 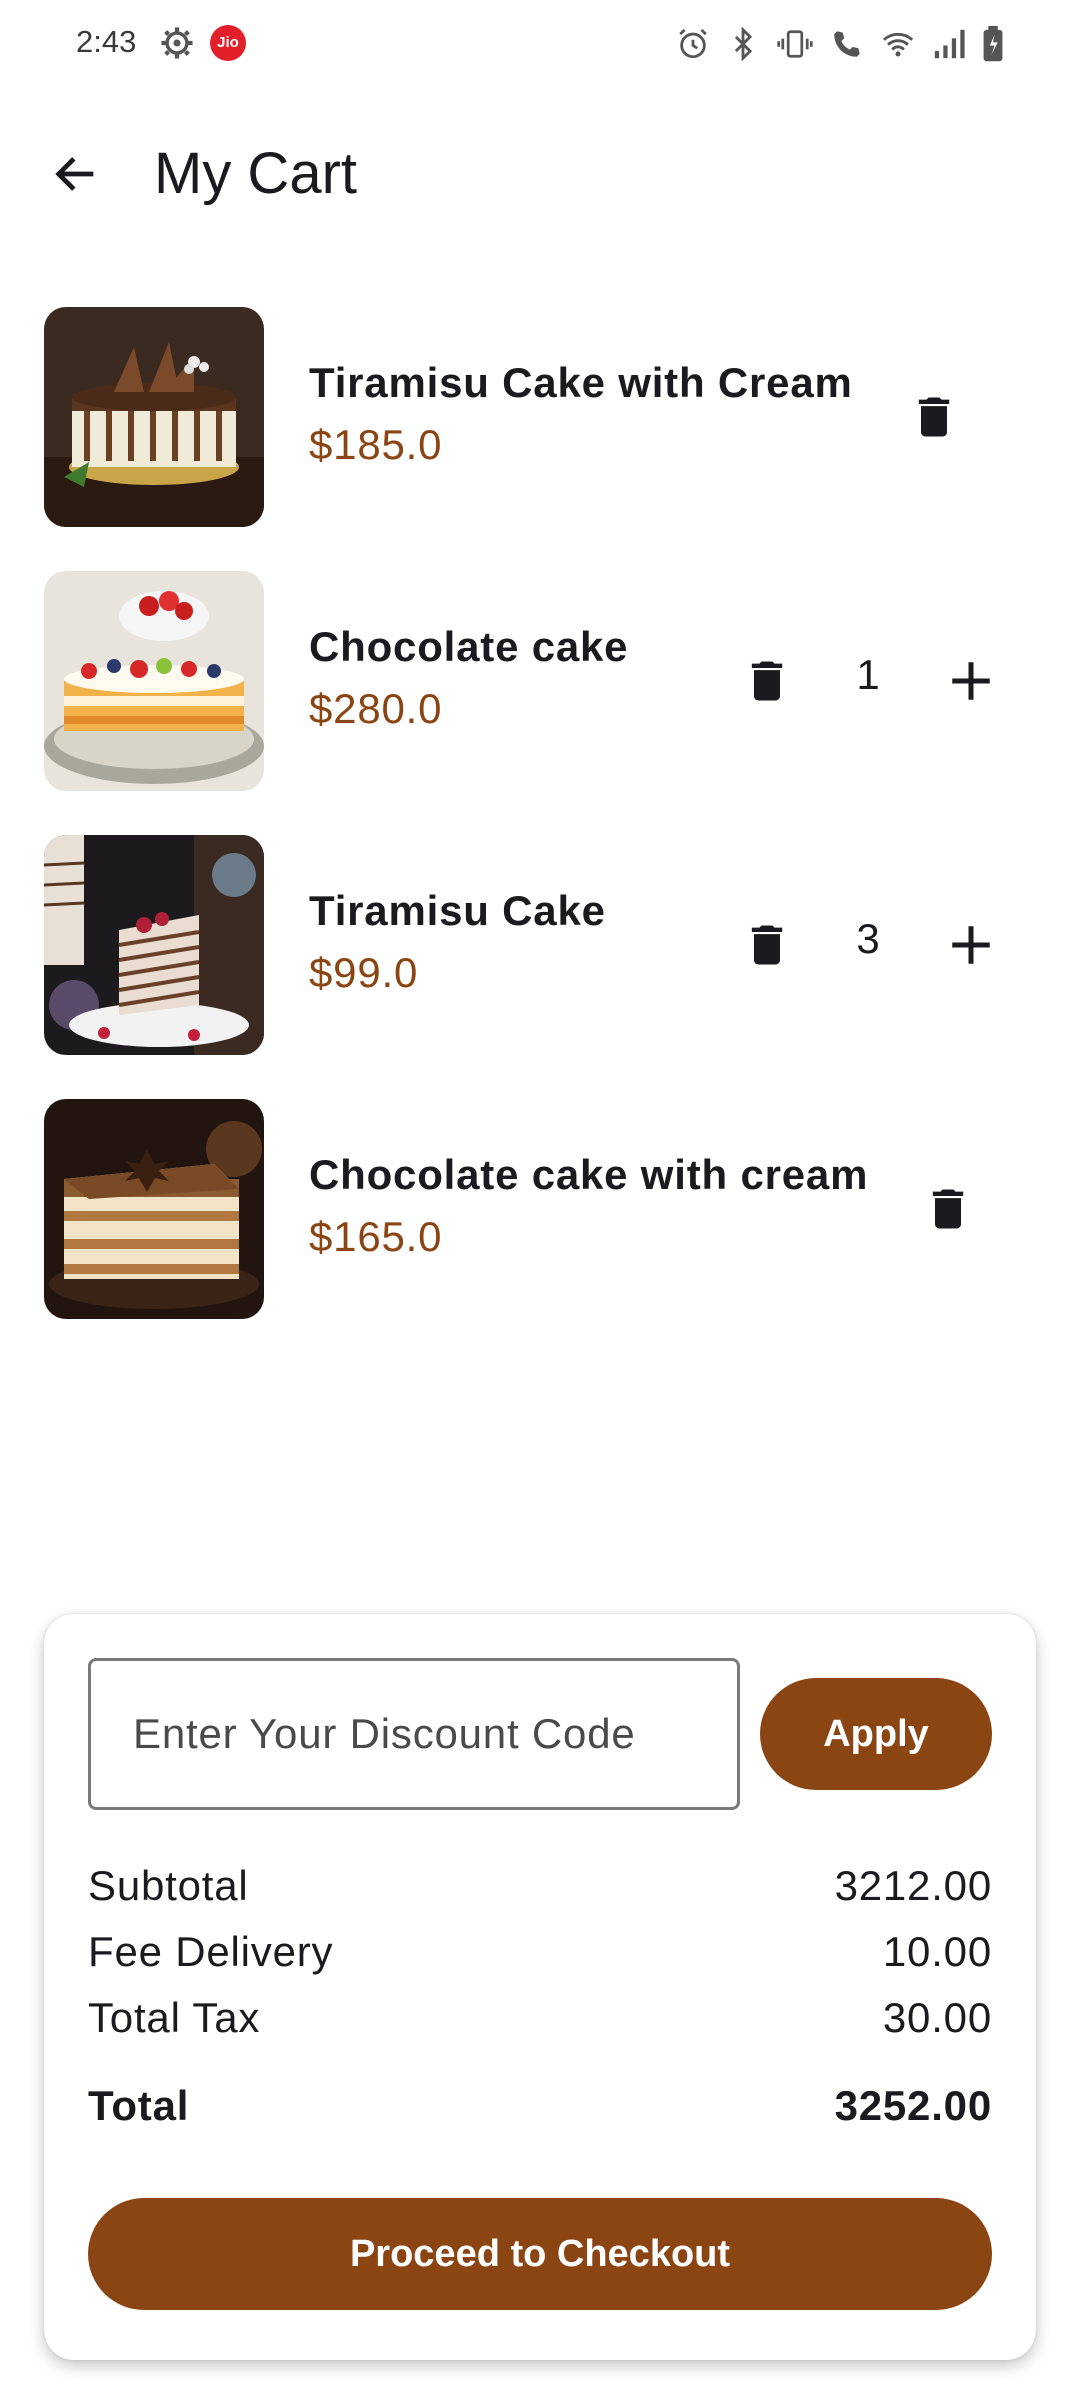 What do you see at coordinates (540, 1952) in the screenshot?
I see `delivery-fee-row: Fee Delivery 10.00` at bounding box center [540, 1952].